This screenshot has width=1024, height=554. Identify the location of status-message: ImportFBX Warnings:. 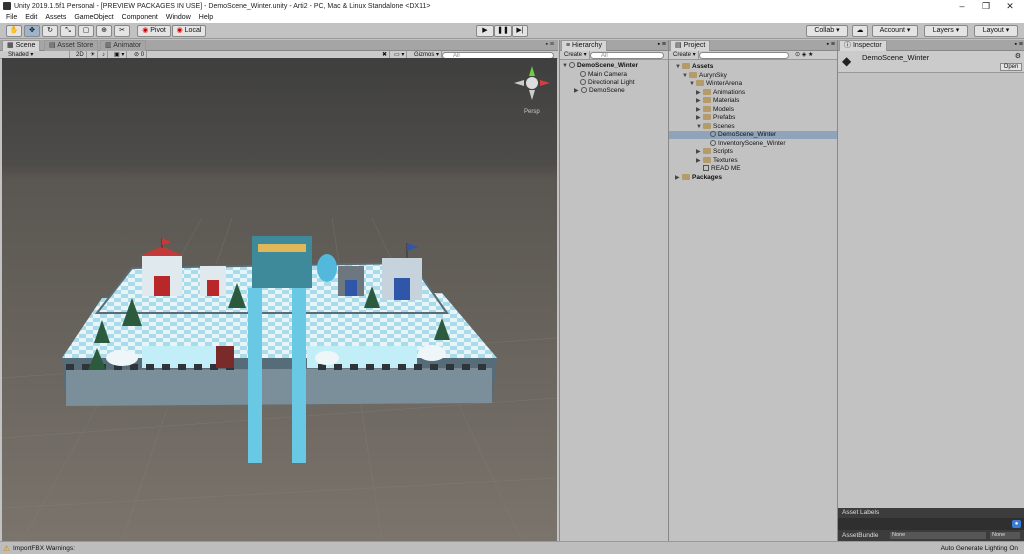
(44, 548).